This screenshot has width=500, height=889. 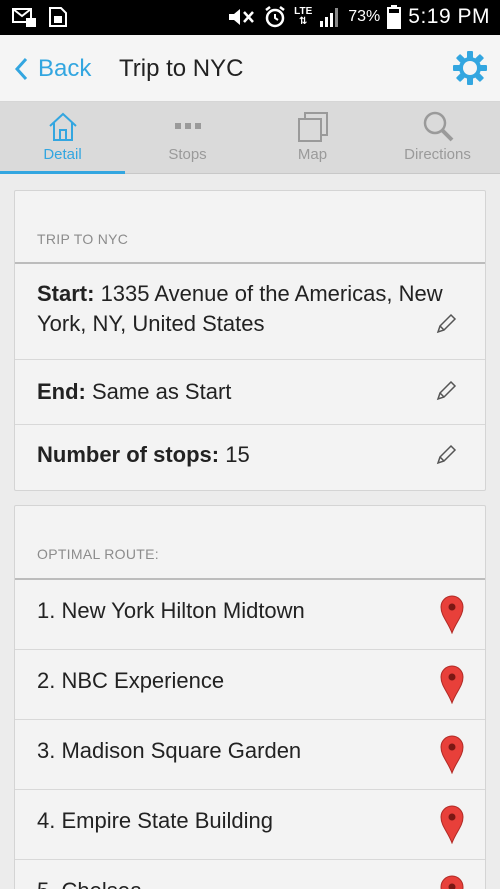 I want to click on back-label: Back, so click(x=65, y=68).